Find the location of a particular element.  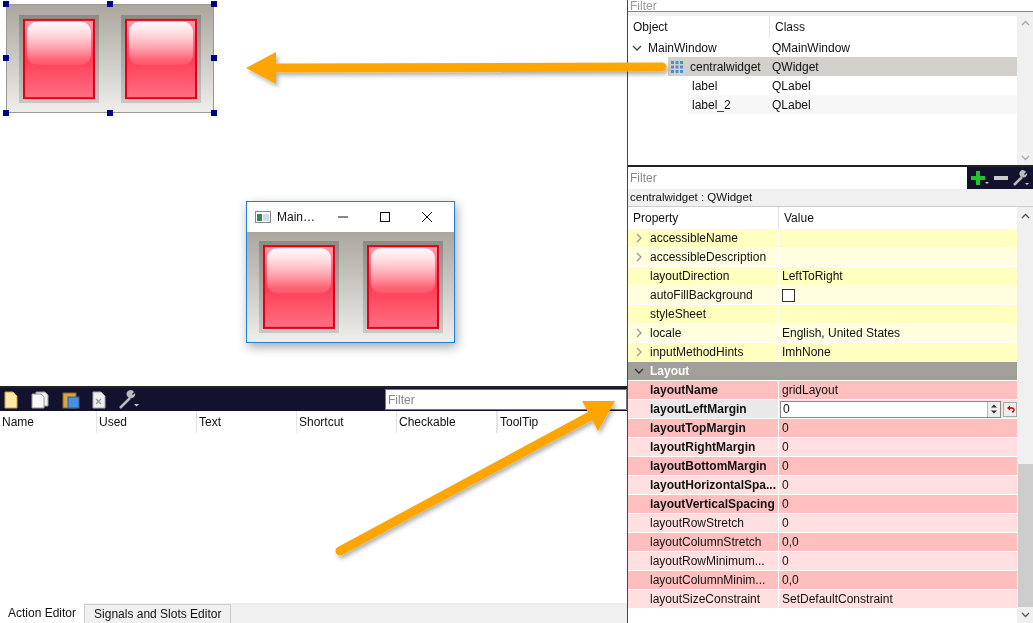

property-row: layoutDirection LeftToRight is located at coordinates (822, 276).